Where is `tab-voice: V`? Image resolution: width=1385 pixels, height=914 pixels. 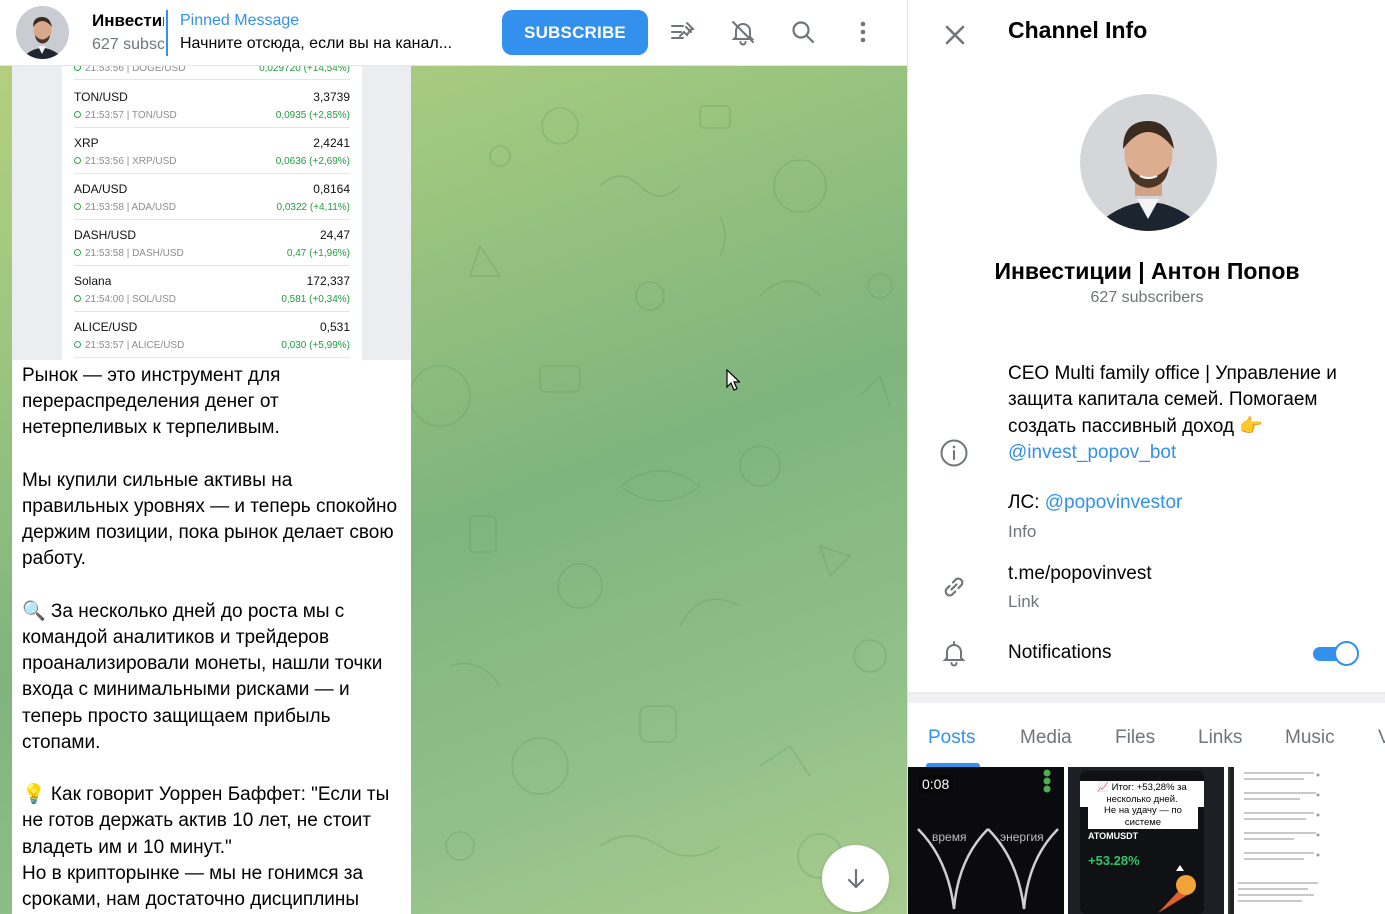
tab-voice: V is located at coordinates (1381, 738).